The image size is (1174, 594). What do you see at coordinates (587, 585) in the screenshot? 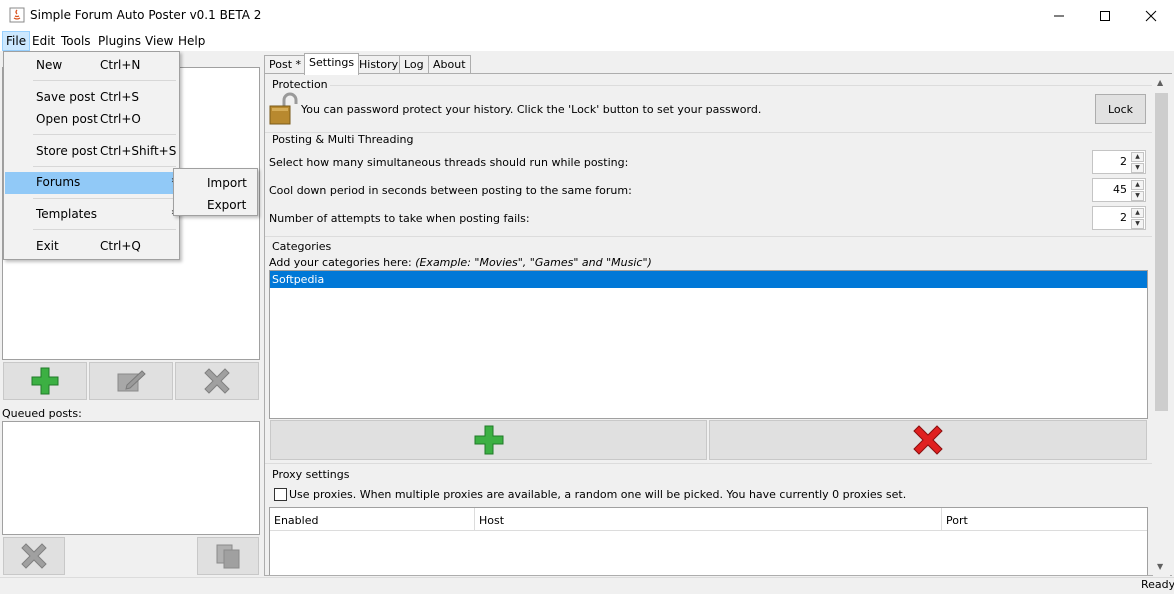
I see `status-bar` at bounding box center [587, 585].